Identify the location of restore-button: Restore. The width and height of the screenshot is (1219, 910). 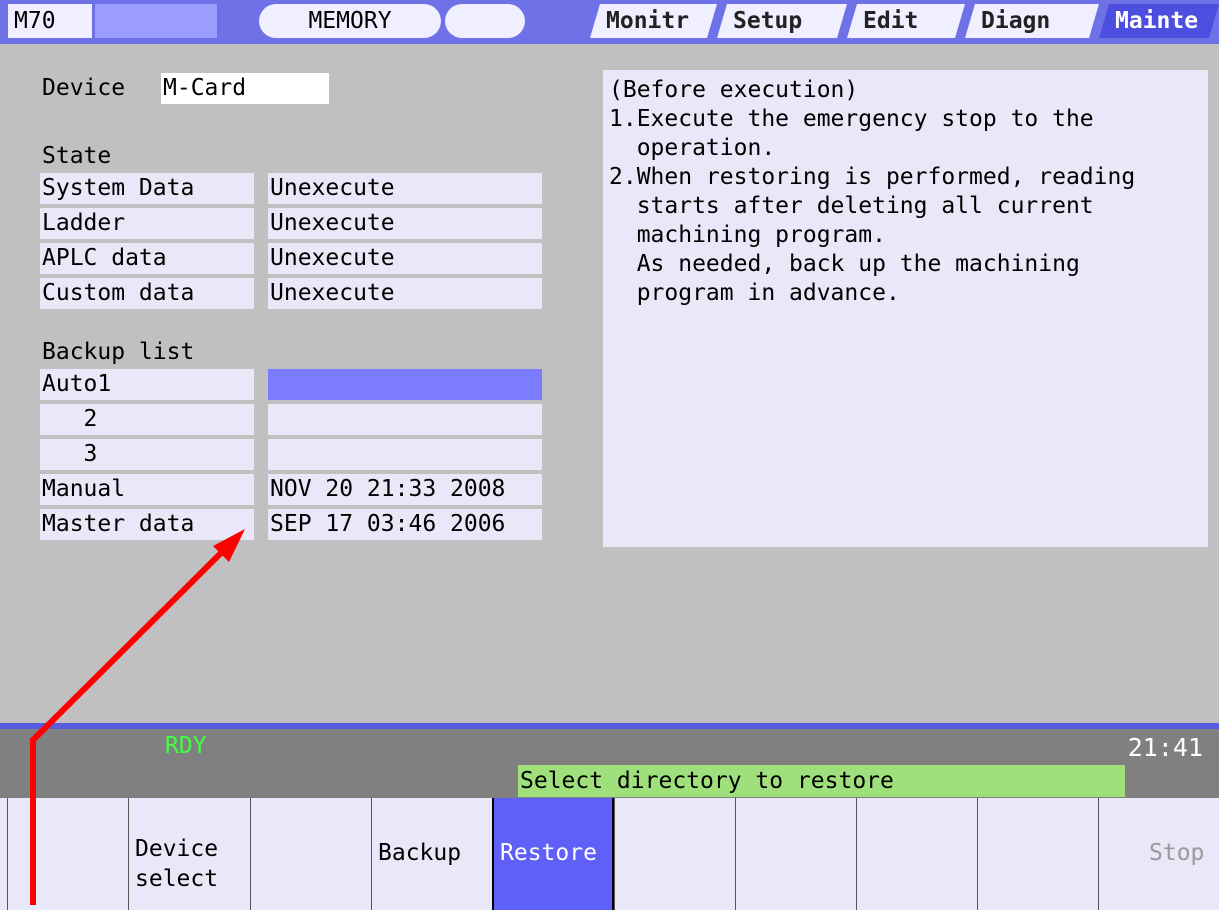
(553, 854).